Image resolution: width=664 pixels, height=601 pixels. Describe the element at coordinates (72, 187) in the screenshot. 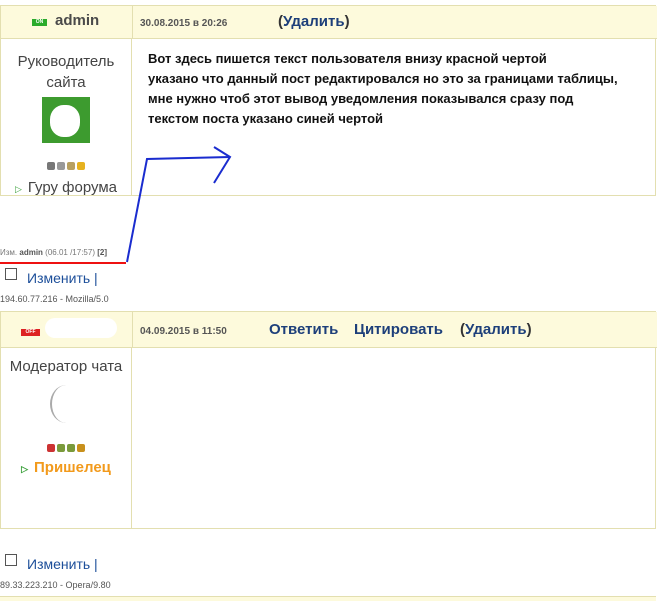

I see `rank-text: Гуру форума` at that location.